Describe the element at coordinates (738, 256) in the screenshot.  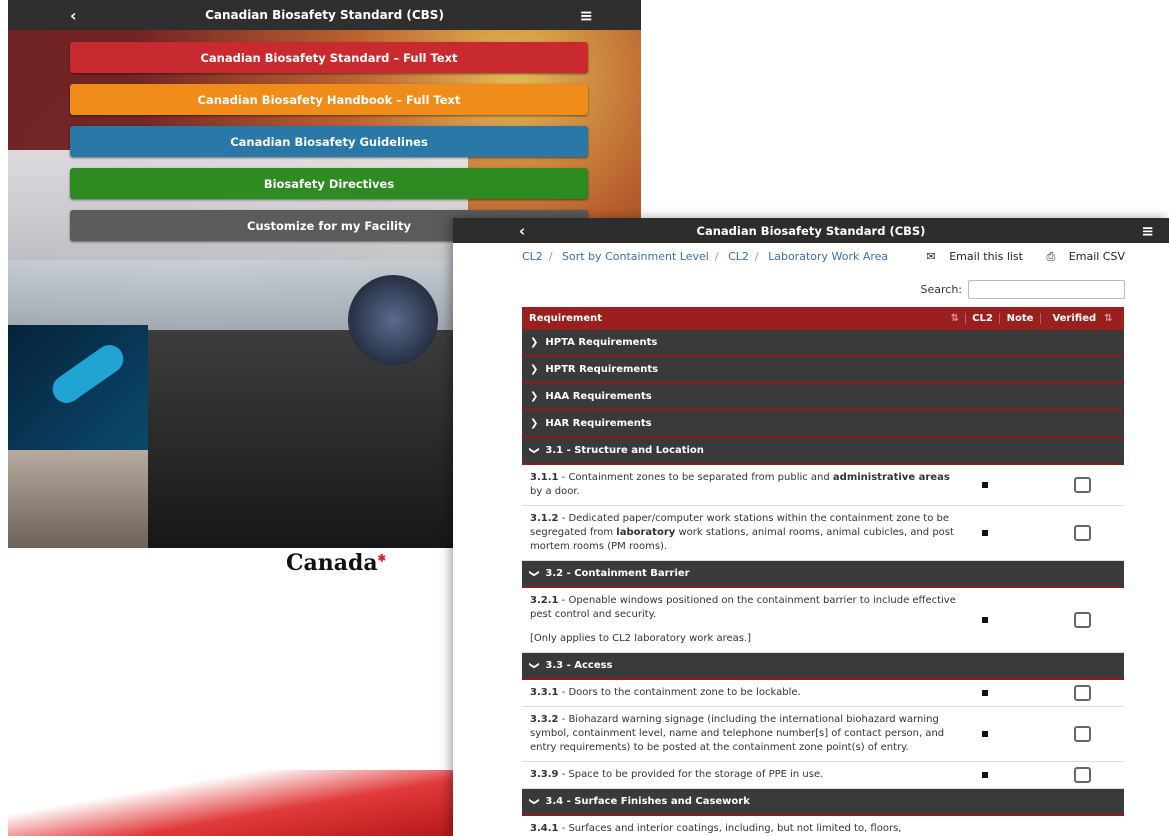
I see `breadcrumb-cl2-level: CL2` at that location.